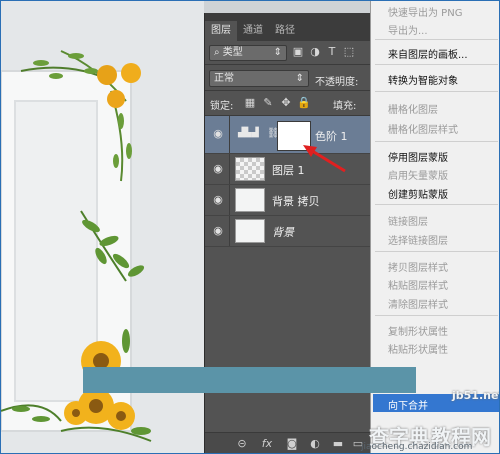  What do you see at coordinates (423, 128) in the screenshot?
I see `menu-item-rasterize-layer-style: 栅格化图层样式` at bounding box center [423, 128].